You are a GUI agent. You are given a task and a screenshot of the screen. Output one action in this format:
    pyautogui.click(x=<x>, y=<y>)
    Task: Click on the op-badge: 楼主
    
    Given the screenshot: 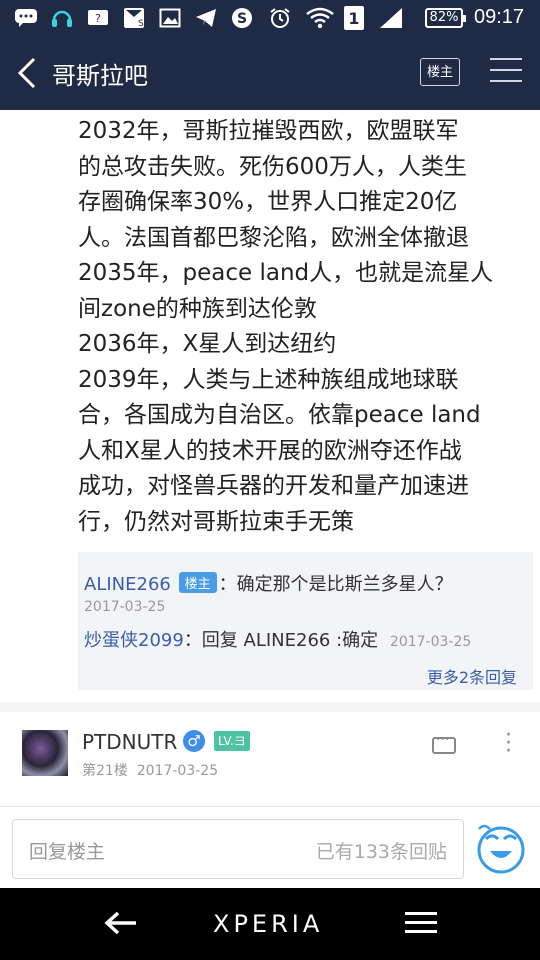 What is the action you would take?
    pyautogui.click(x=197, y=582)
    